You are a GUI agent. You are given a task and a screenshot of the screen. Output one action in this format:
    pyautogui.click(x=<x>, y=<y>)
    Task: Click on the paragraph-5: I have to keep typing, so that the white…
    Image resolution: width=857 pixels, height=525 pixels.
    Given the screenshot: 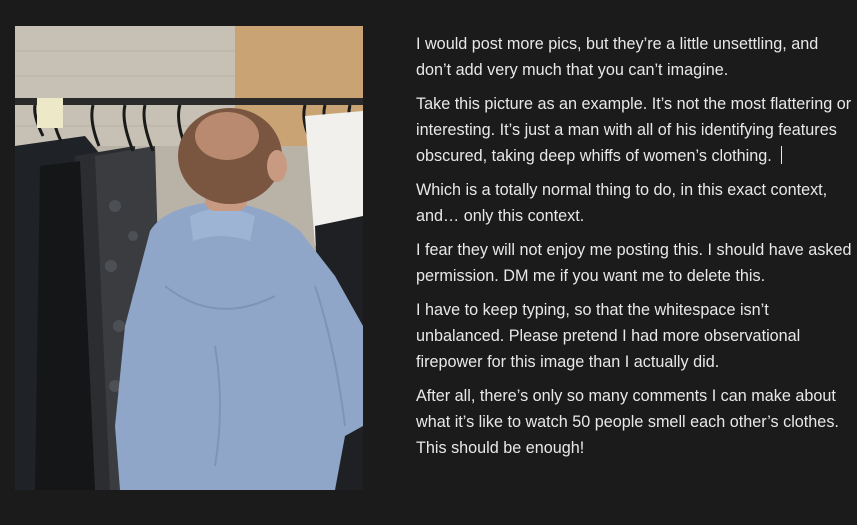 What is the action you would take?
    pyautogui.click(x=608, y=336)
    